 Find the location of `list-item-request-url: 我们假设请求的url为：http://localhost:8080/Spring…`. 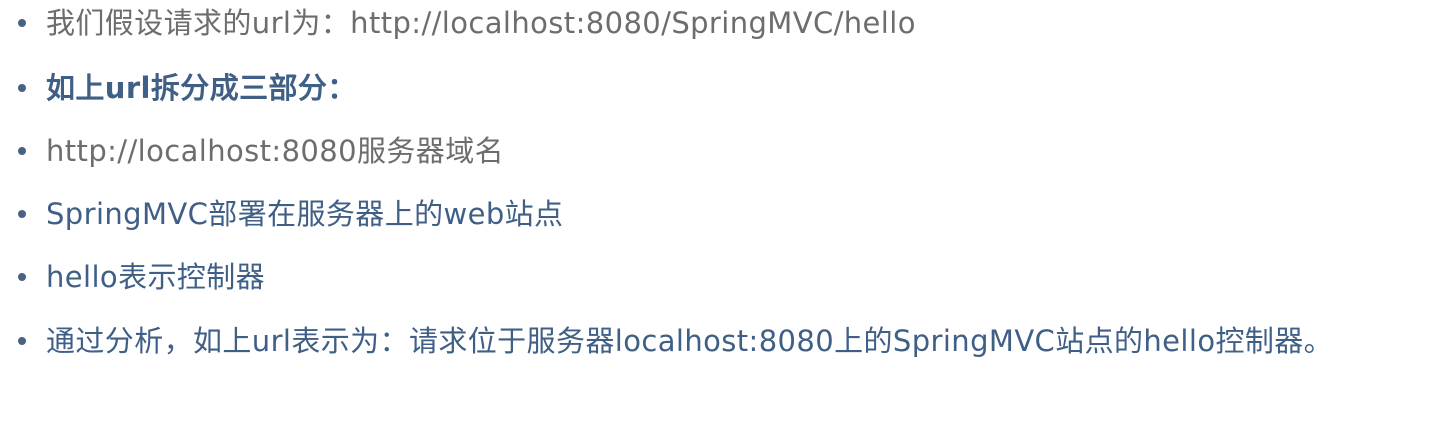

list-item-request-url: 我们假设请求的url为：http://localhost:8080/Spring… is located at coordinates (725, 27).